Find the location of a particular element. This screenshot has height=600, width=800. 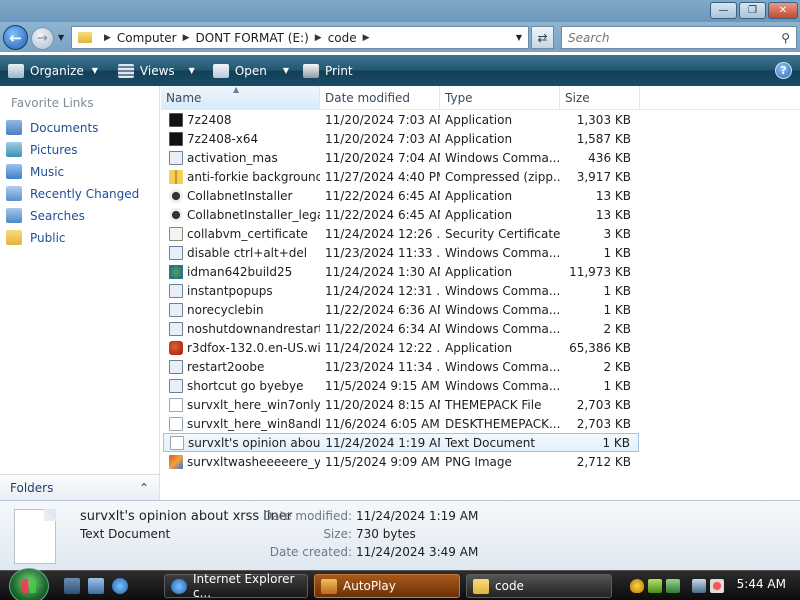

breadcrumb-computer: Computer is located at coordinates (147, 38).